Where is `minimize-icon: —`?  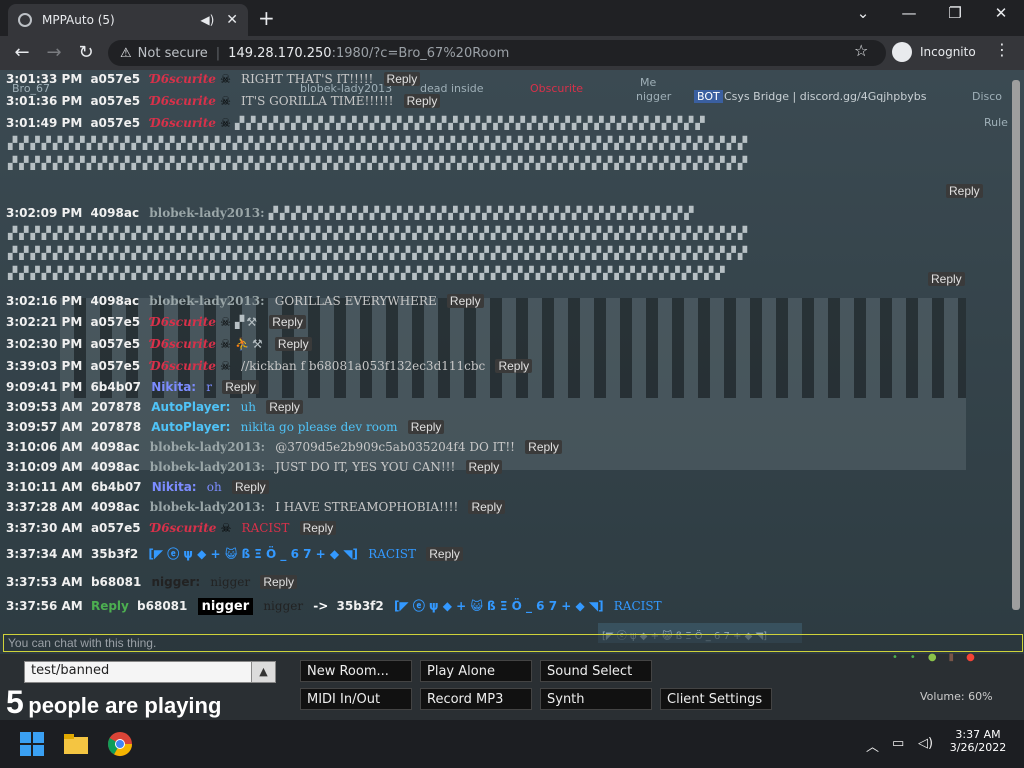
minimize-icon: — is located at coordinates (909, 13).